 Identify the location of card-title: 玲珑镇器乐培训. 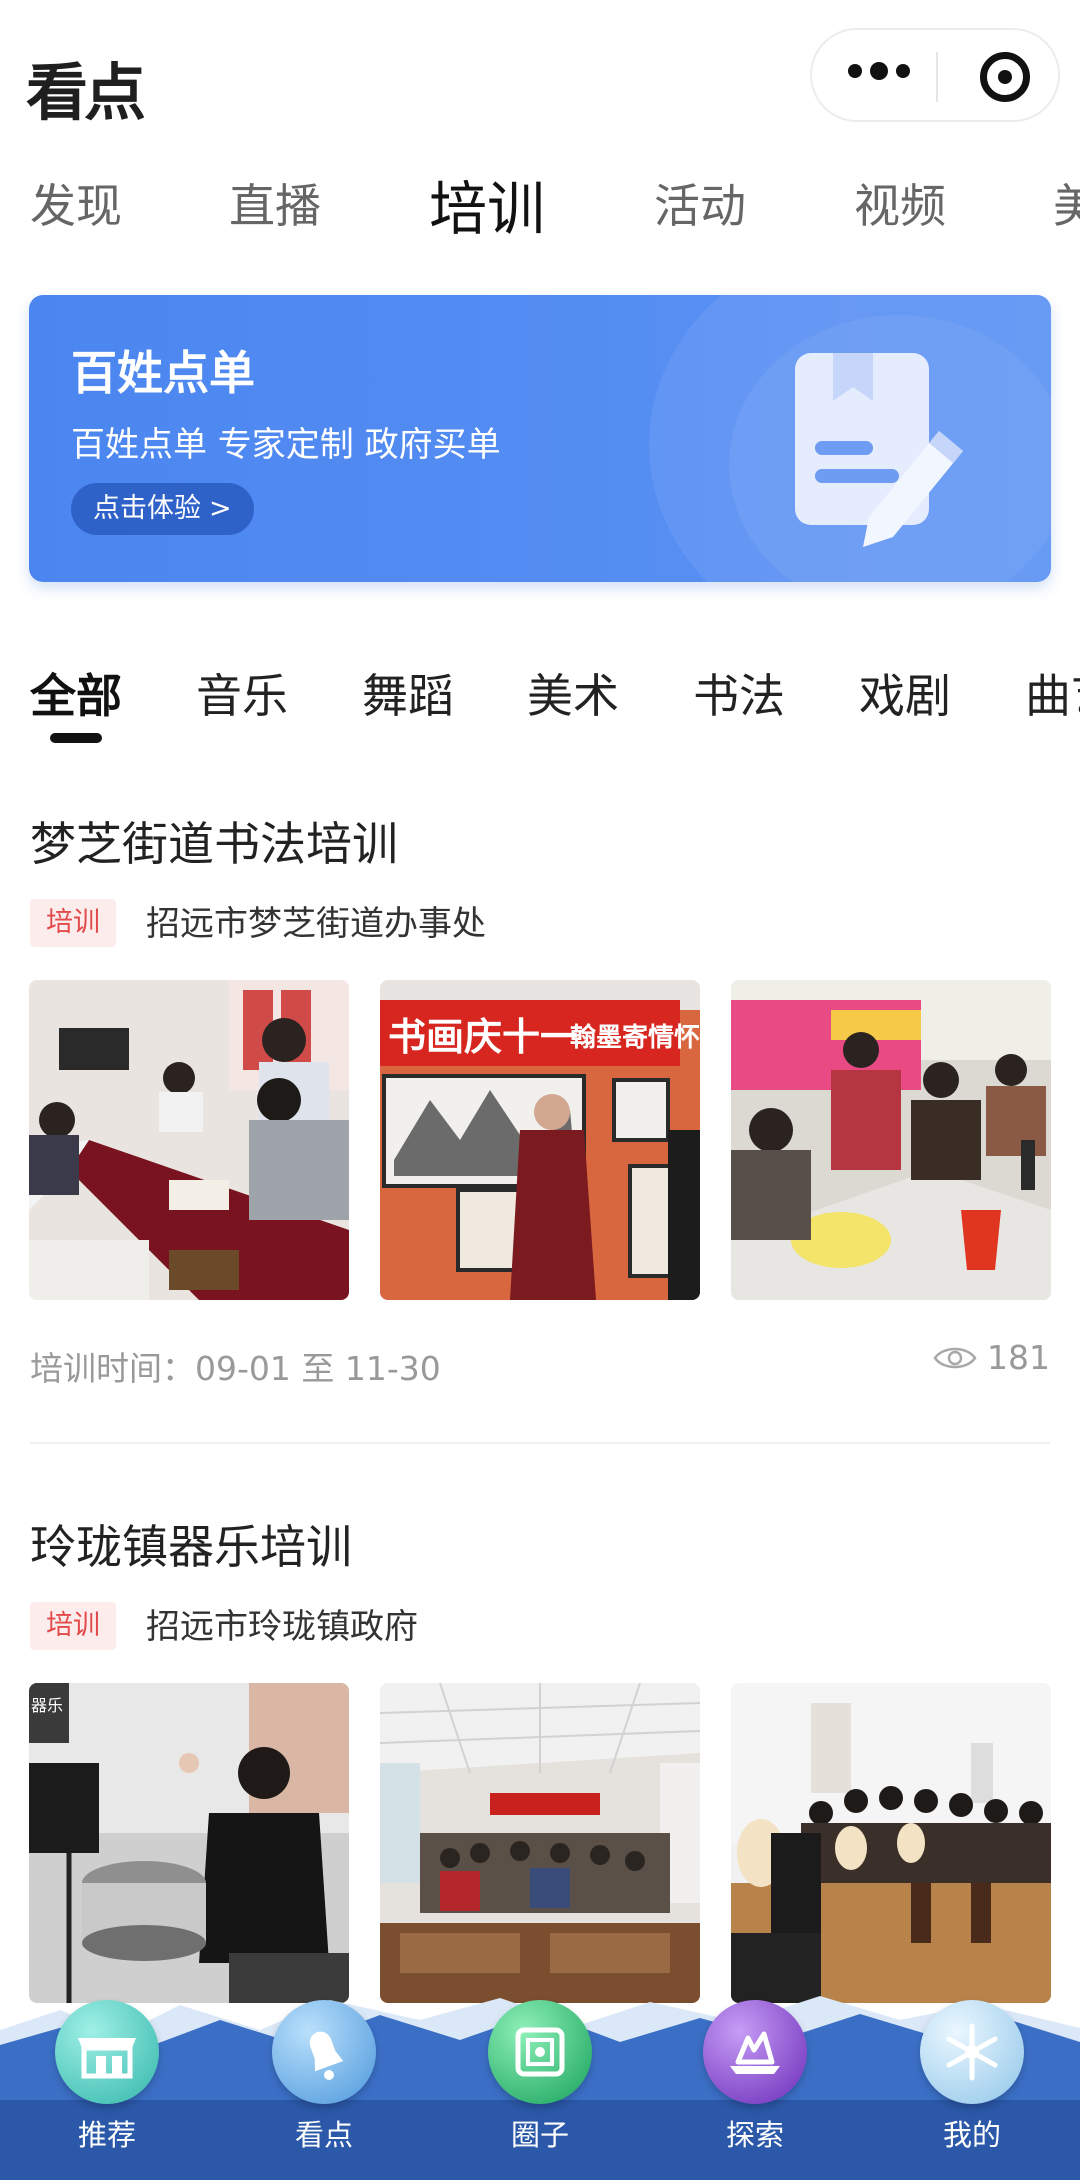
(191, 1544).